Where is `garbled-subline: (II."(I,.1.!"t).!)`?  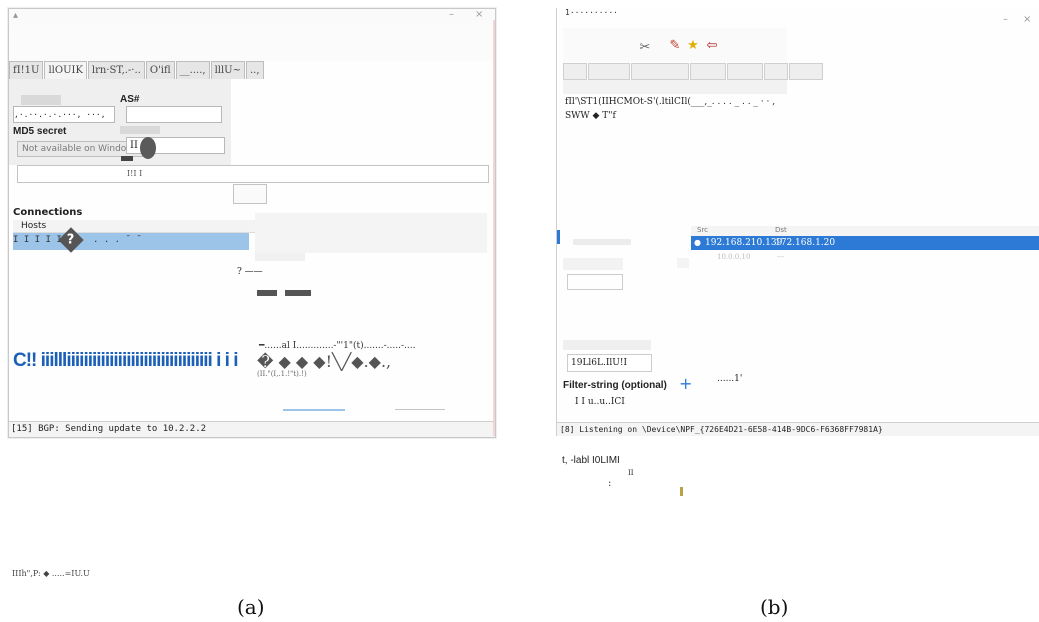
garbled-subline: (II."(I,.1.!"t).!) is located at coordinates (282, 374).